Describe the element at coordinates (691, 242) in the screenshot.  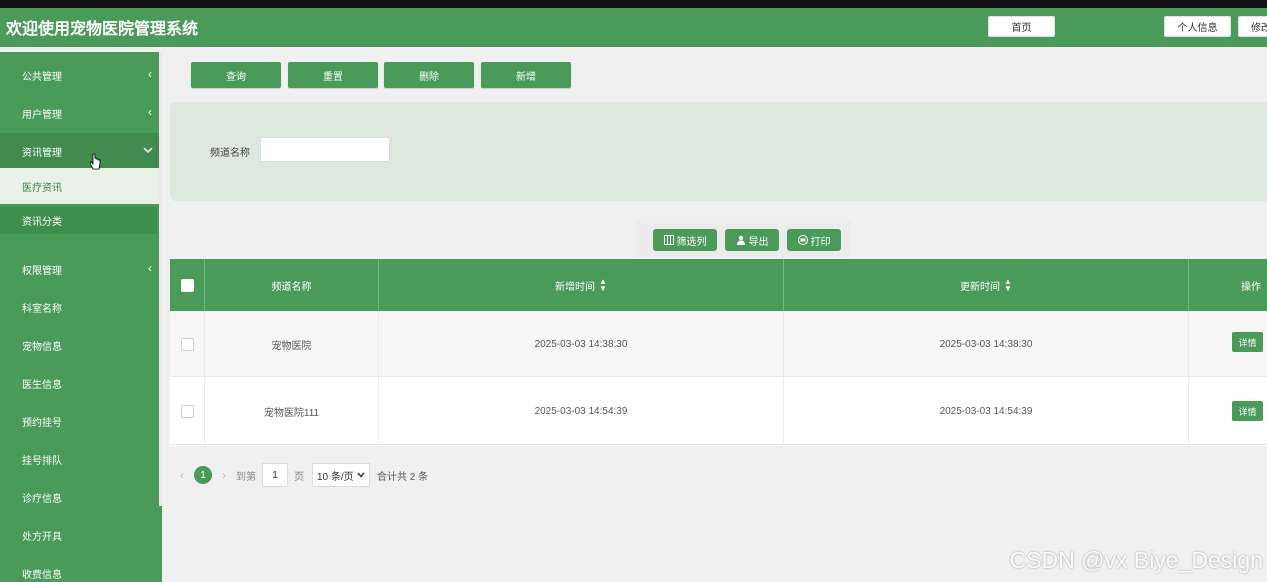
I see `filter-columns-label: 筛选列` at that location.